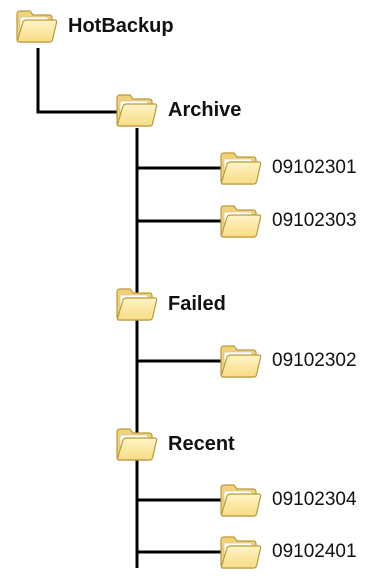 The width and height of the screenshot is (388, 579). I want to click on tree-node-09102304: 09102304, so click(287, 500).